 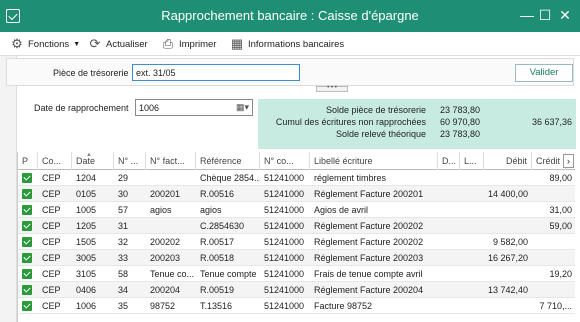 What do you see at coordinates (28, 161) in the screenshot?
I see `header-p: P` at bounding box center [28, 161].